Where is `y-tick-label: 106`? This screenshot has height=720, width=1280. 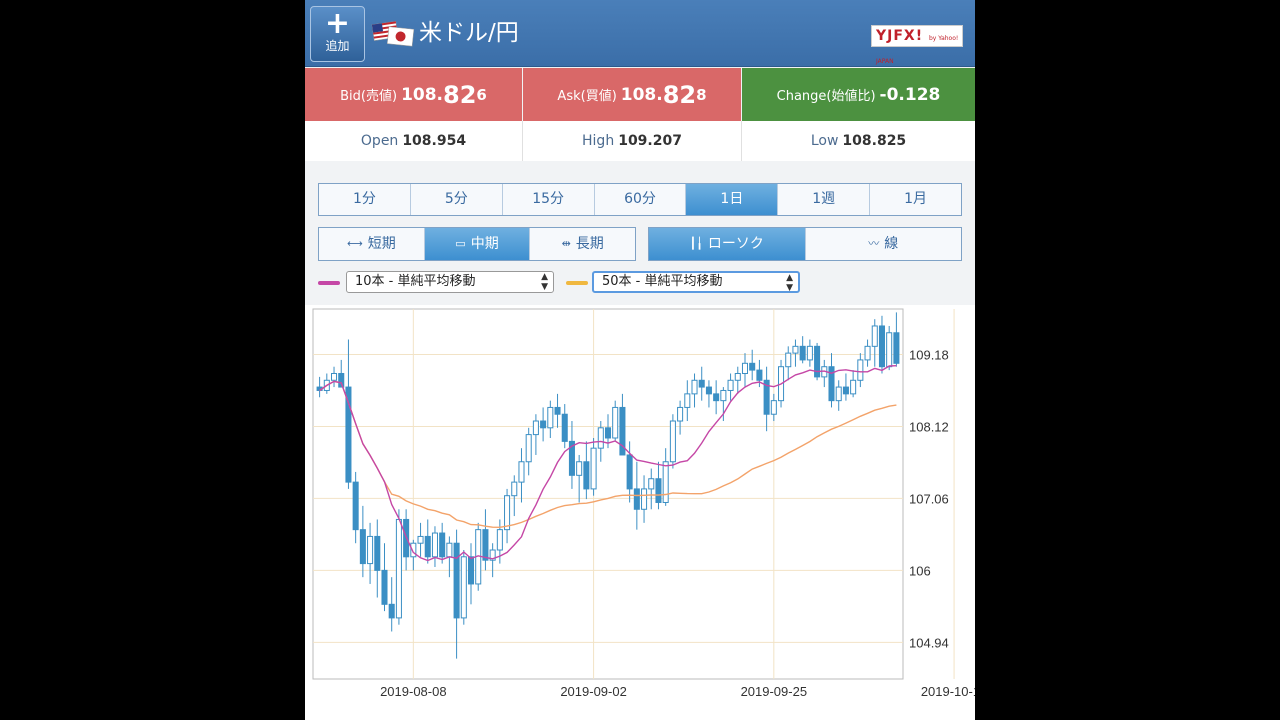 y-tick-label: 106 is located at coordinates (920, 570).